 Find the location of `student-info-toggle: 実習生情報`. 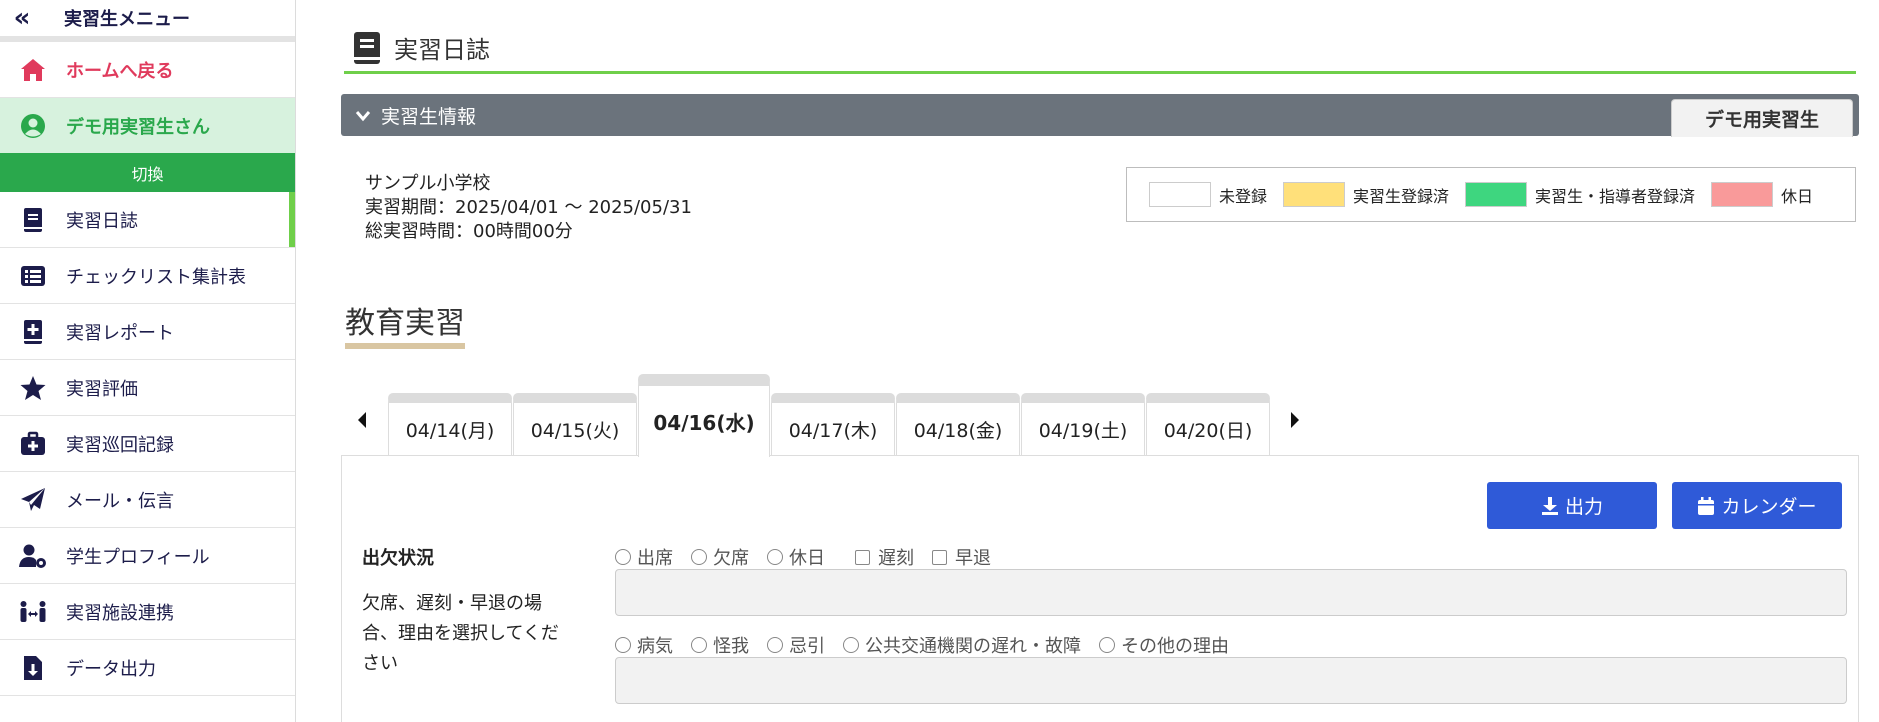

student-info-toggle: 実習生情報 is located at coordinates (415, 115).